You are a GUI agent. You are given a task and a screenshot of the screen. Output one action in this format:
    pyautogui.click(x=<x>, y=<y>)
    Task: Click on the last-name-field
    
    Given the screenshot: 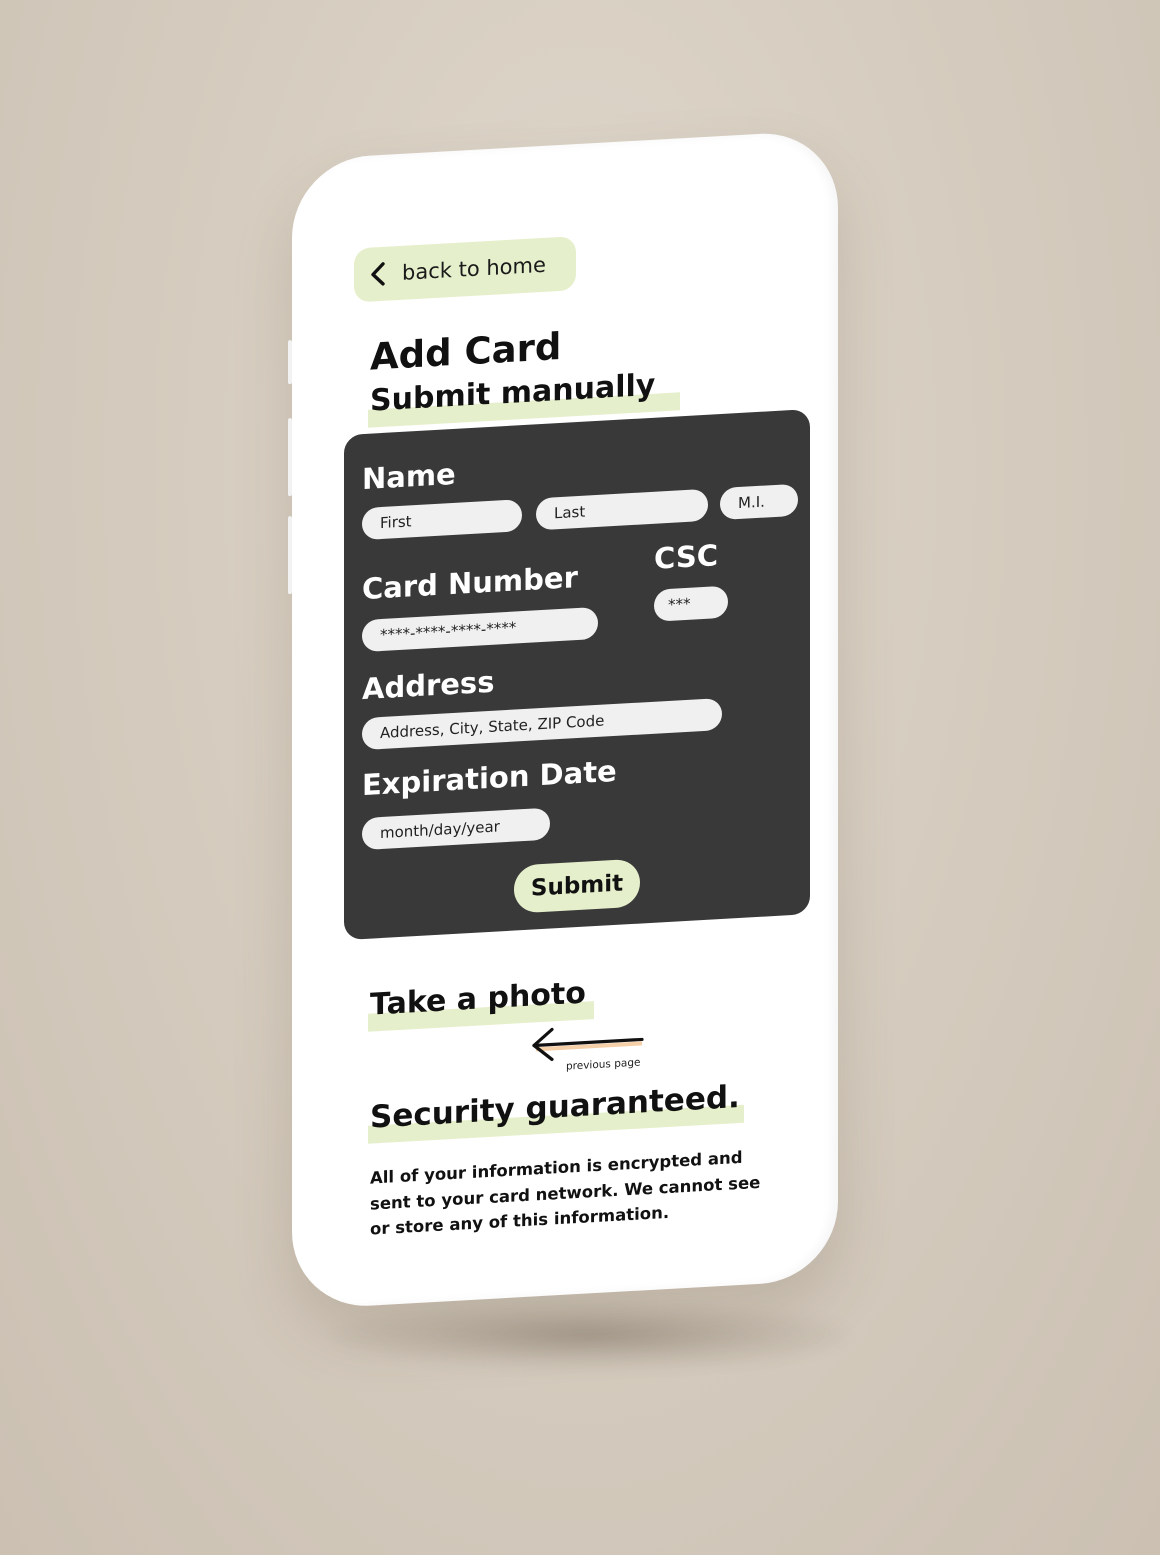 What is the action you would take?
    pyautogui.click(x=622, y=509)
    